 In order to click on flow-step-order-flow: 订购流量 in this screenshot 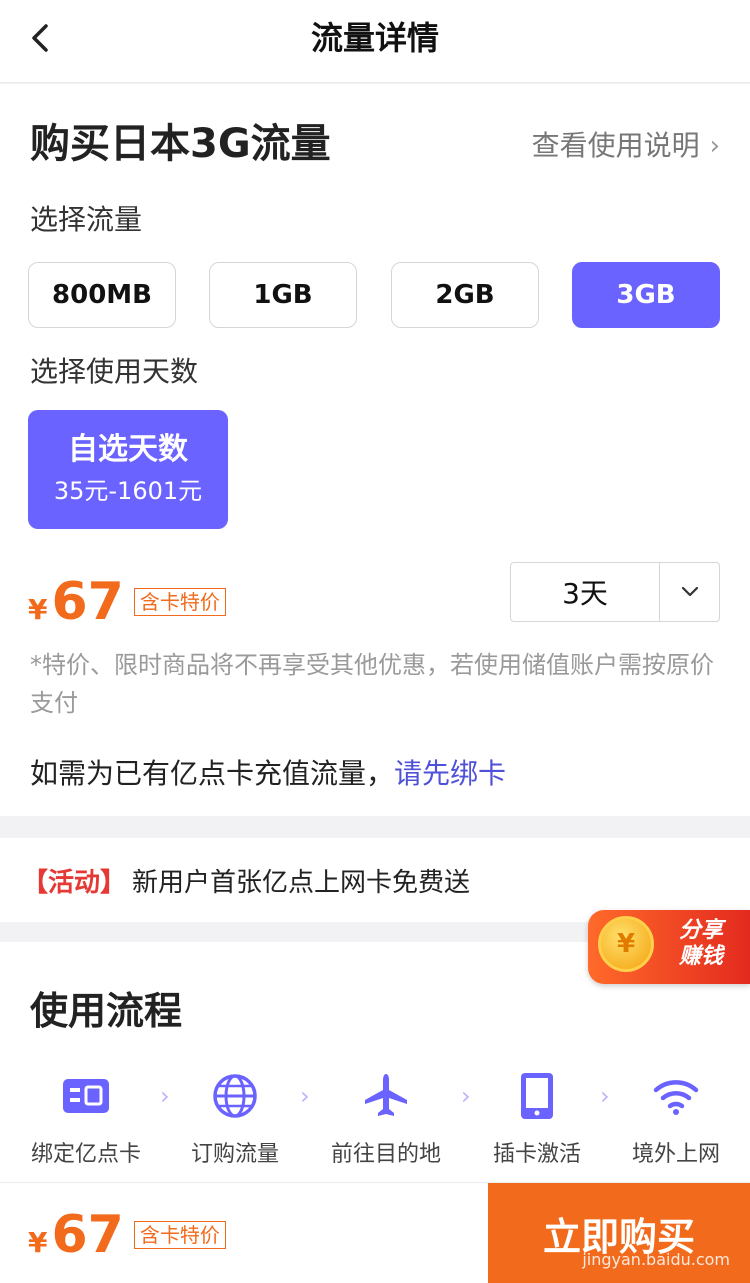, I will do `click(235, 1117)`.